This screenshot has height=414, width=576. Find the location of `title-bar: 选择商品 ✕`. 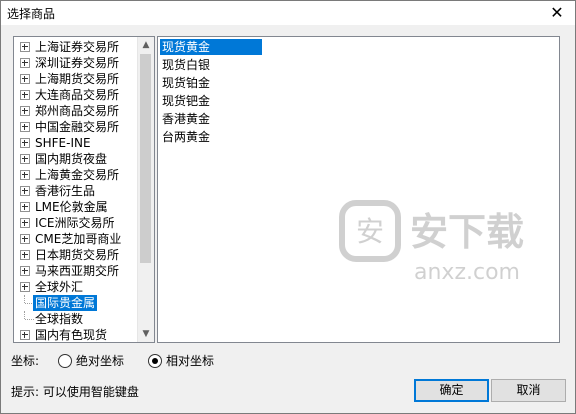

title-bar: 选择商品 ✕ is located at coordinates (288, 13).